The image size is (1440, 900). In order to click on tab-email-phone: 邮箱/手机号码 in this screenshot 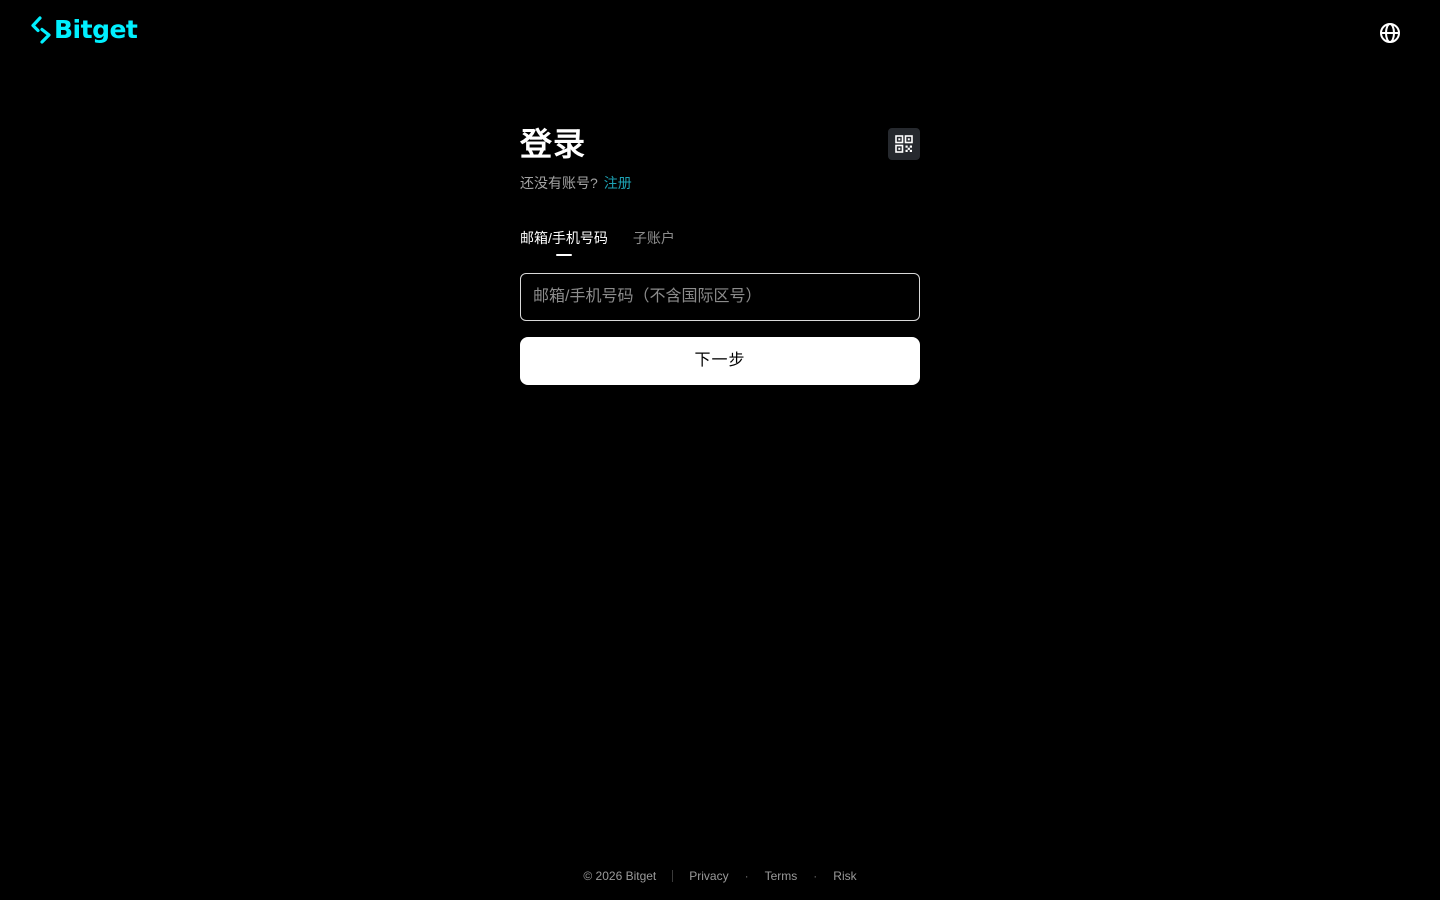, I will do `click(564, 243)`.